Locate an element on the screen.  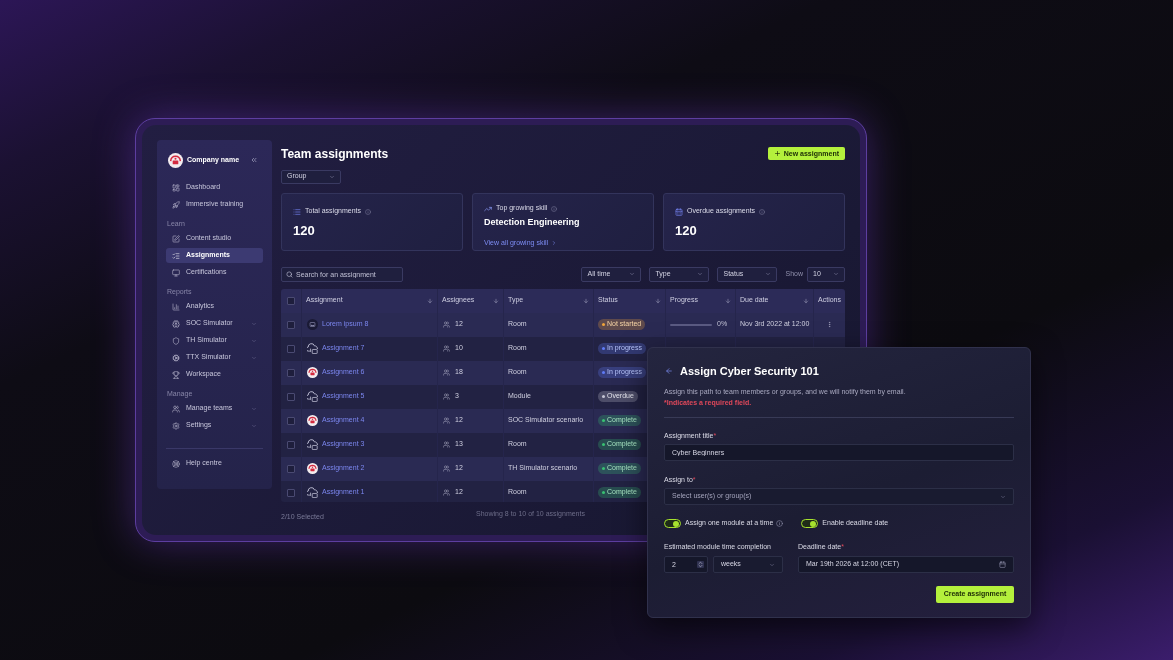
image-icon is located at coordinates (312, 324).